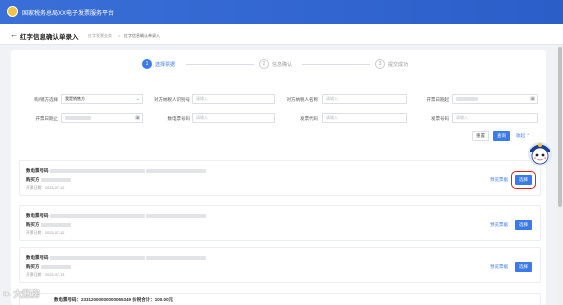 Image resolution: width=563 pixels, height=305 pixels. Describe the element at coordinates (364, 99) in the screenshot. I see `buyer-name-input: 请输入` at that location.